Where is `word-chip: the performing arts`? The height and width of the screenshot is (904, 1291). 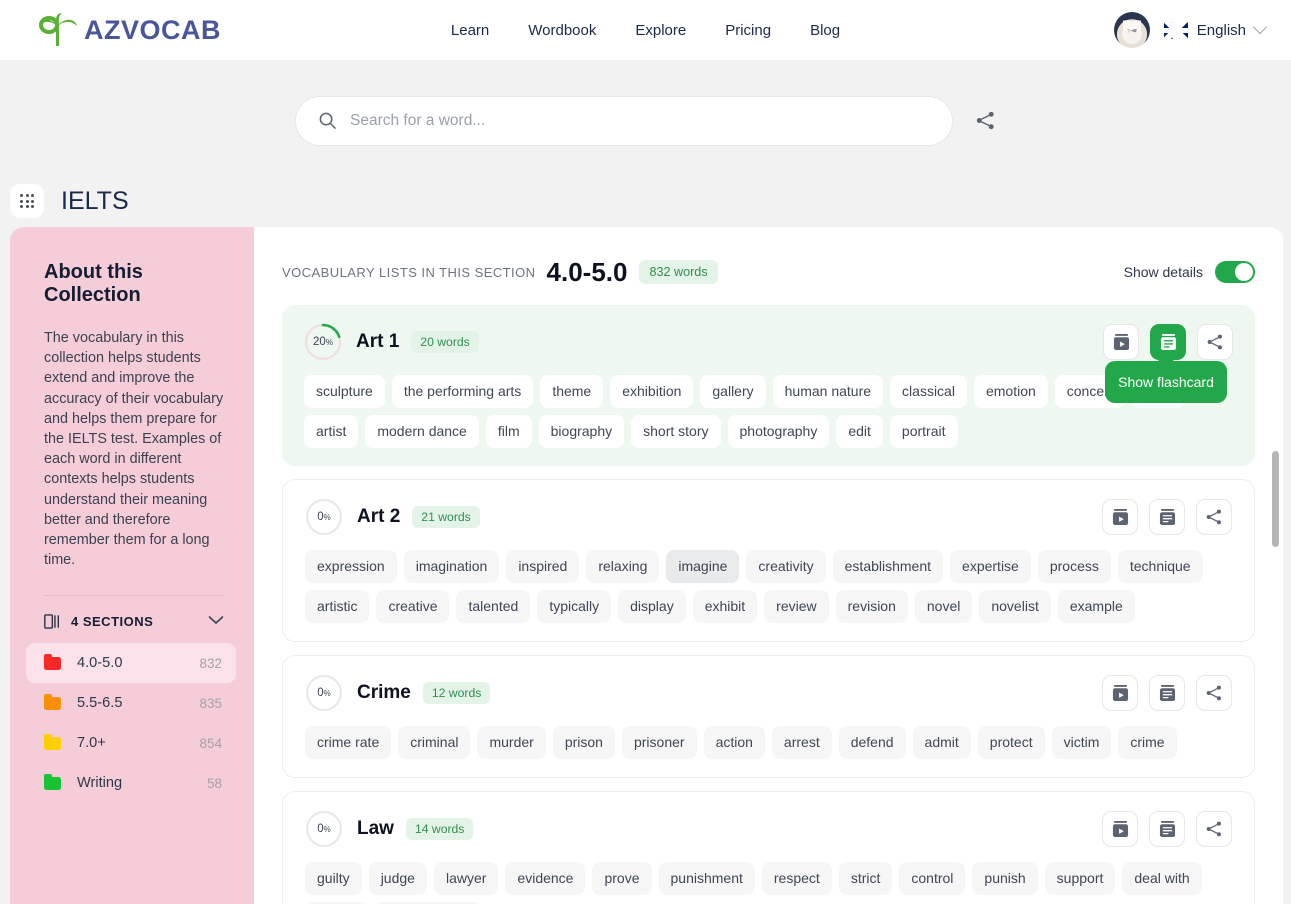 word-chip: the performing arts is located at coordinates (462, 391).